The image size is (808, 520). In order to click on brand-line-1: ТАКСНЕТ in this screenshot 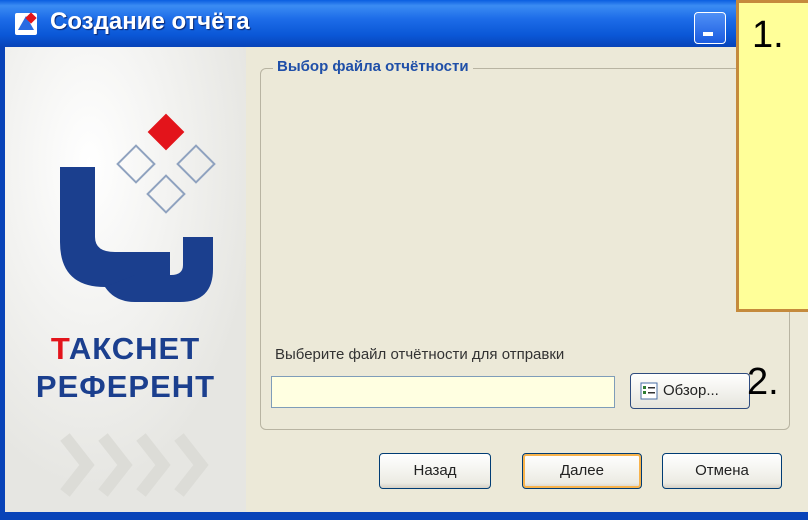, I will do `click(125, 348)`.